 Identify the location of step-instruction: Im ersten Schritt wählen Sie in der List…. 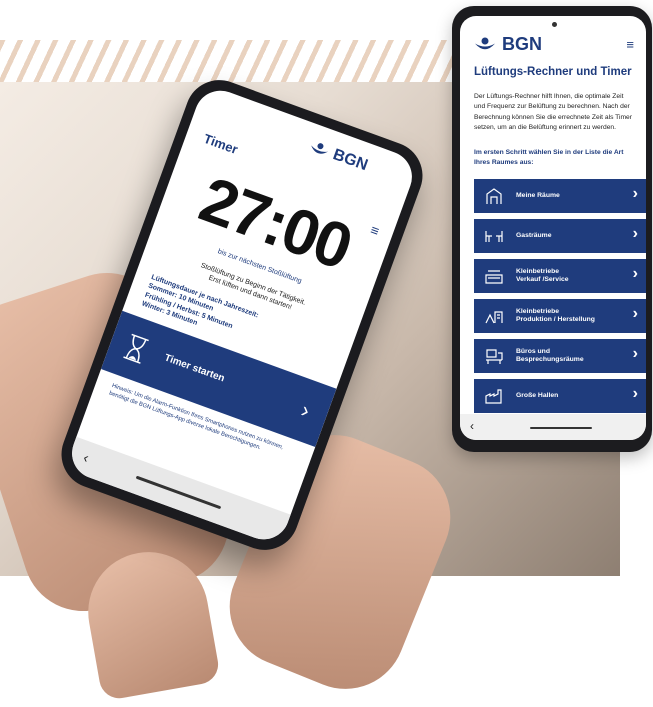
(549, 158).